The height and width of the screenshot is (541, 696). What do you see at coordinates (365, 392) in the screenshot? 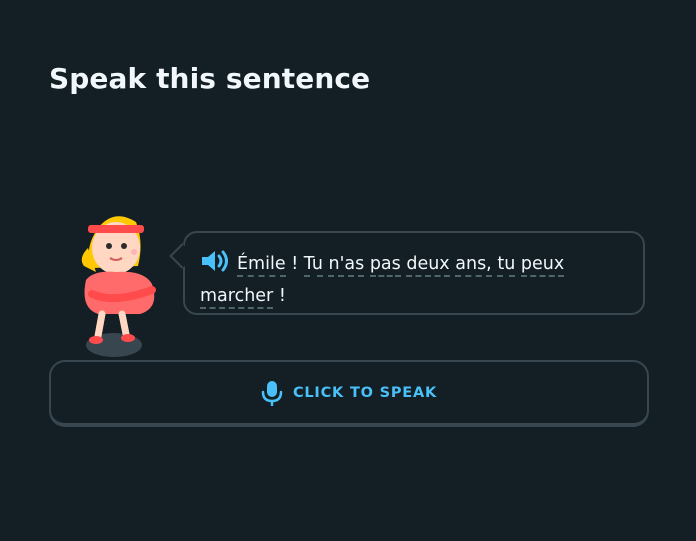
I see `click-to-speak-label: CLICK TO SPEAK` at bounding box center [365, 392].